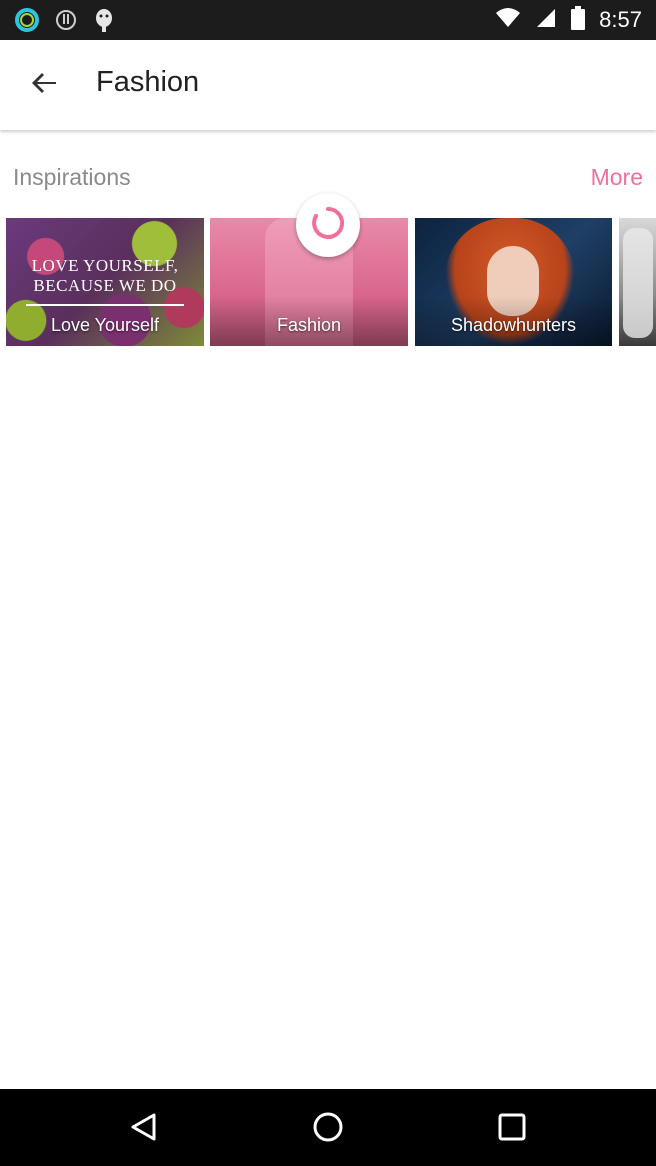 This screenshot has height=1166, width=656. I want to click on inspiration-tile, so click(637, 282).